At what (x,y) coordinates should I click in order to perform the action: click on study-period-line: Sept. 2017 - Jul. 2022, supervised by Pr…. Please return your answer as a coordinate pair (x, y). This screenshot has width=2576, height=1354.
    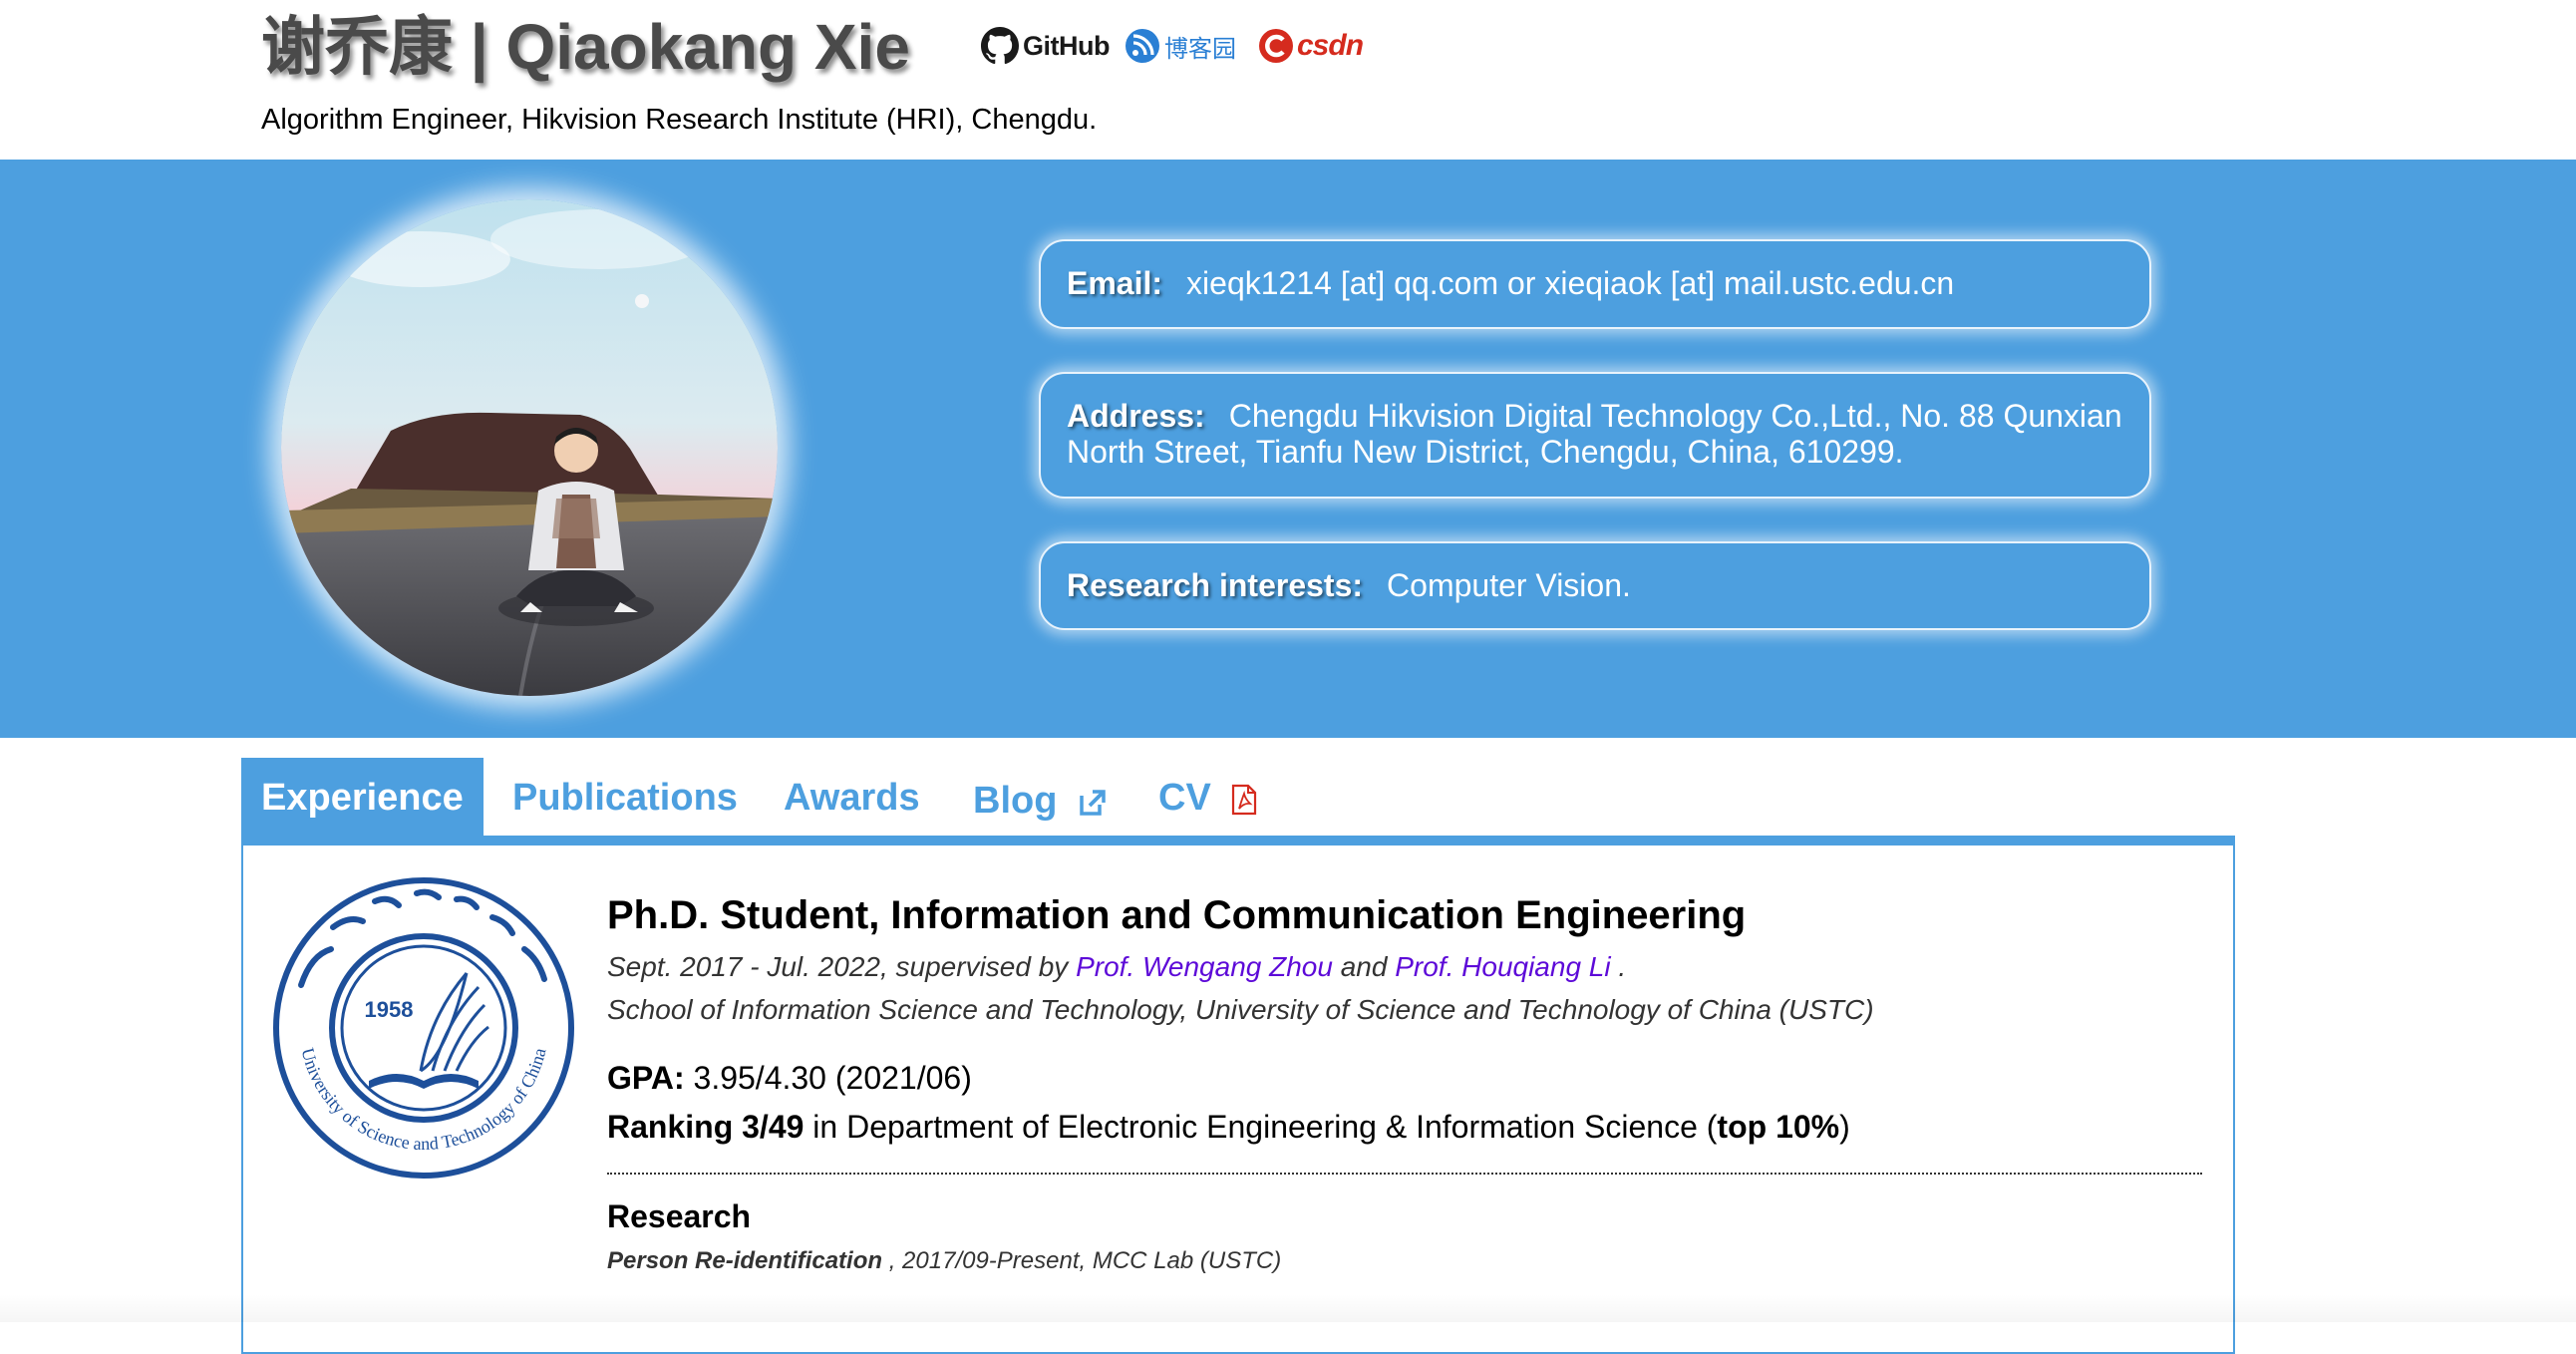
    Looking at the image, I should click on (1116, 967).